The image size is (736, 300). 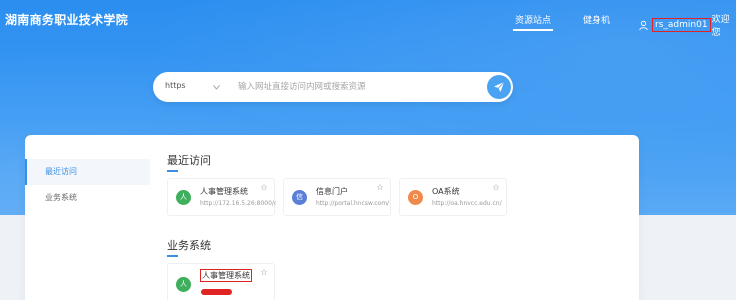 I want to click on card-avatar: O, so click(x=415, y=197).